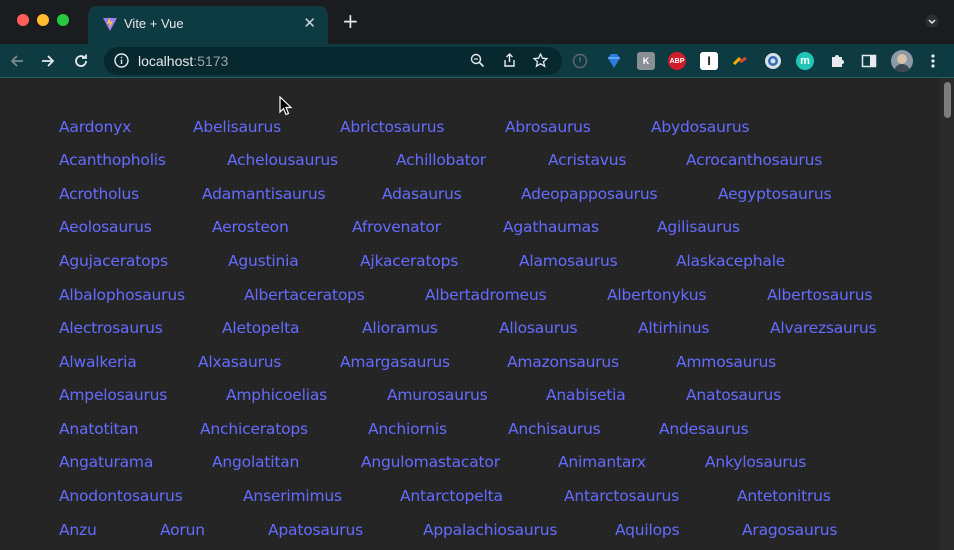  Describe the element at coordinates (823, 328) in the screenshot. I see `dinosaur-link: Alvarezsaurus` at that location.